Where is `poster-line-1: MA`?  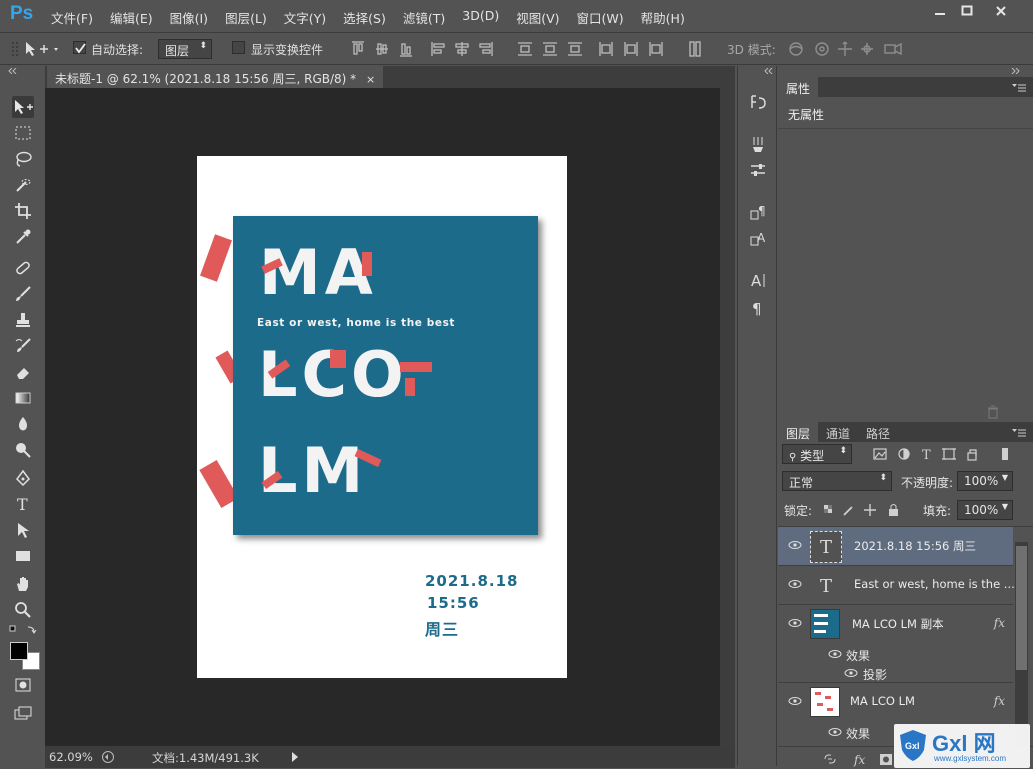 poster-line-1: MA is located at coordinates (318, 272).